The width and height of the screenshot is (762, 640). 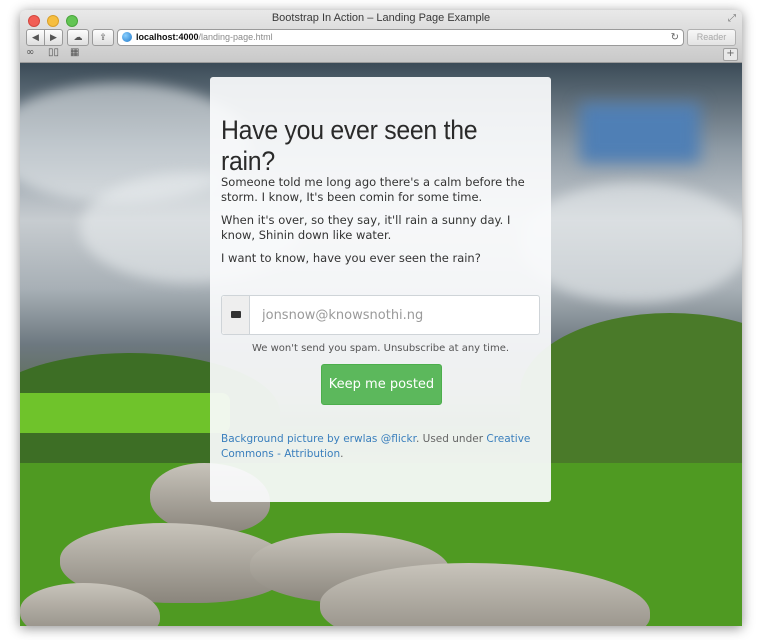 What do you see at coordinates (675, 37) in the screenshot?
I see `reload-icon: ↻` at bounding box center [675, 37].